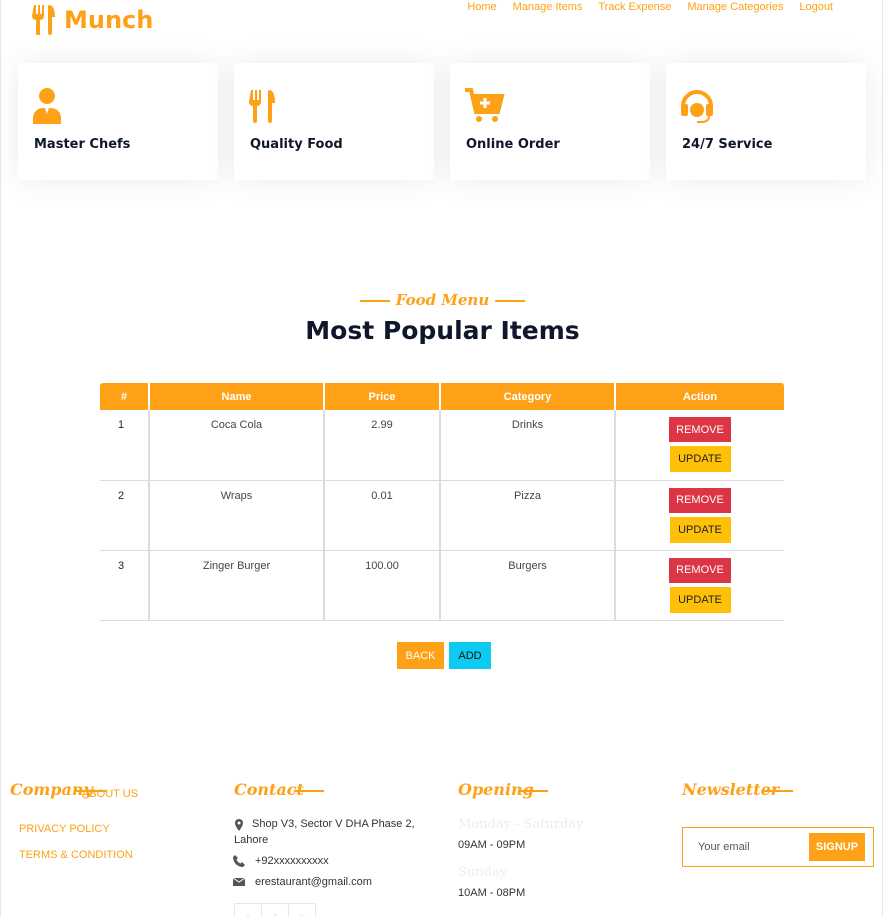  What do you see at coordinates (513, 144) in the screenshot?
I see `service-label: Online Order` at bounding box center [513, 144].